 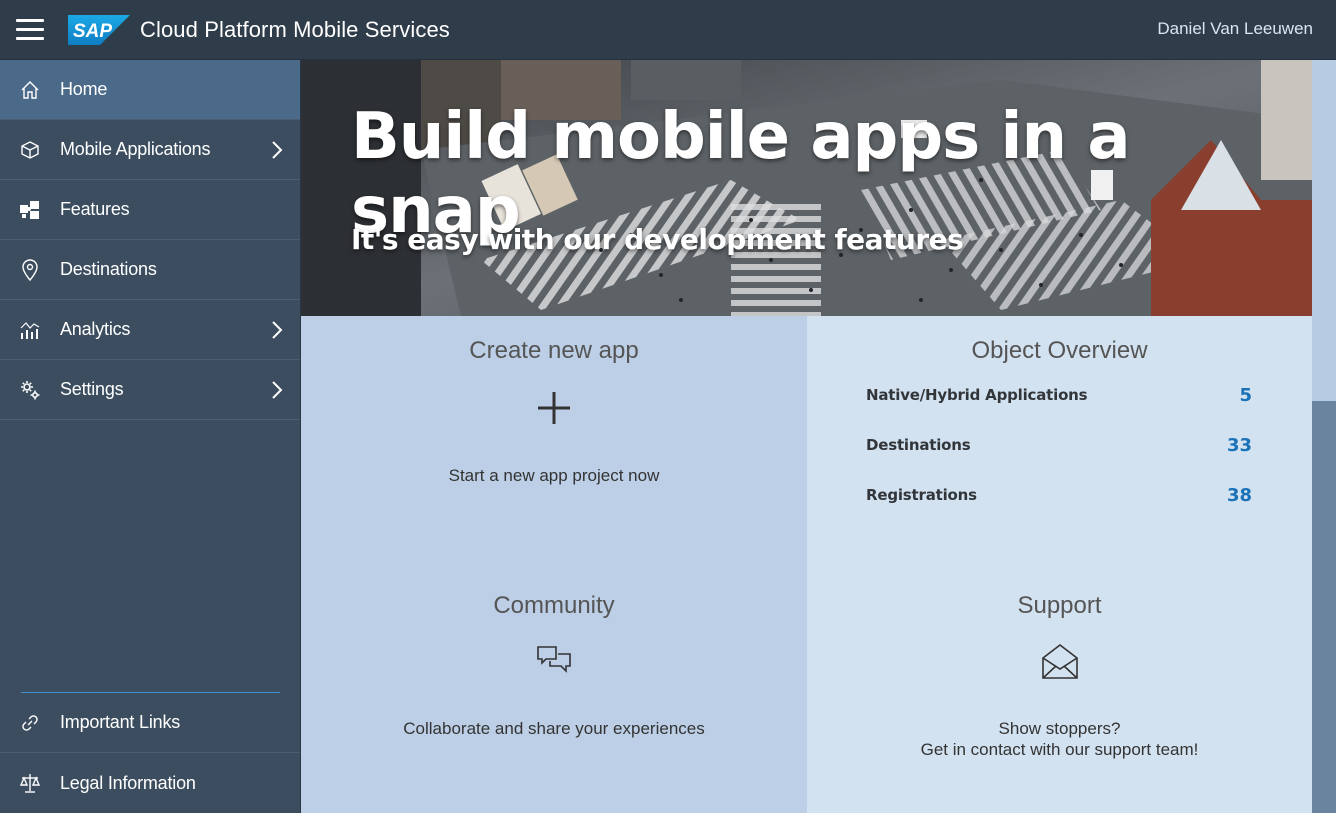 I want to click on tile-description: Collaborate and share your experiences, so click(x=554, y=728).